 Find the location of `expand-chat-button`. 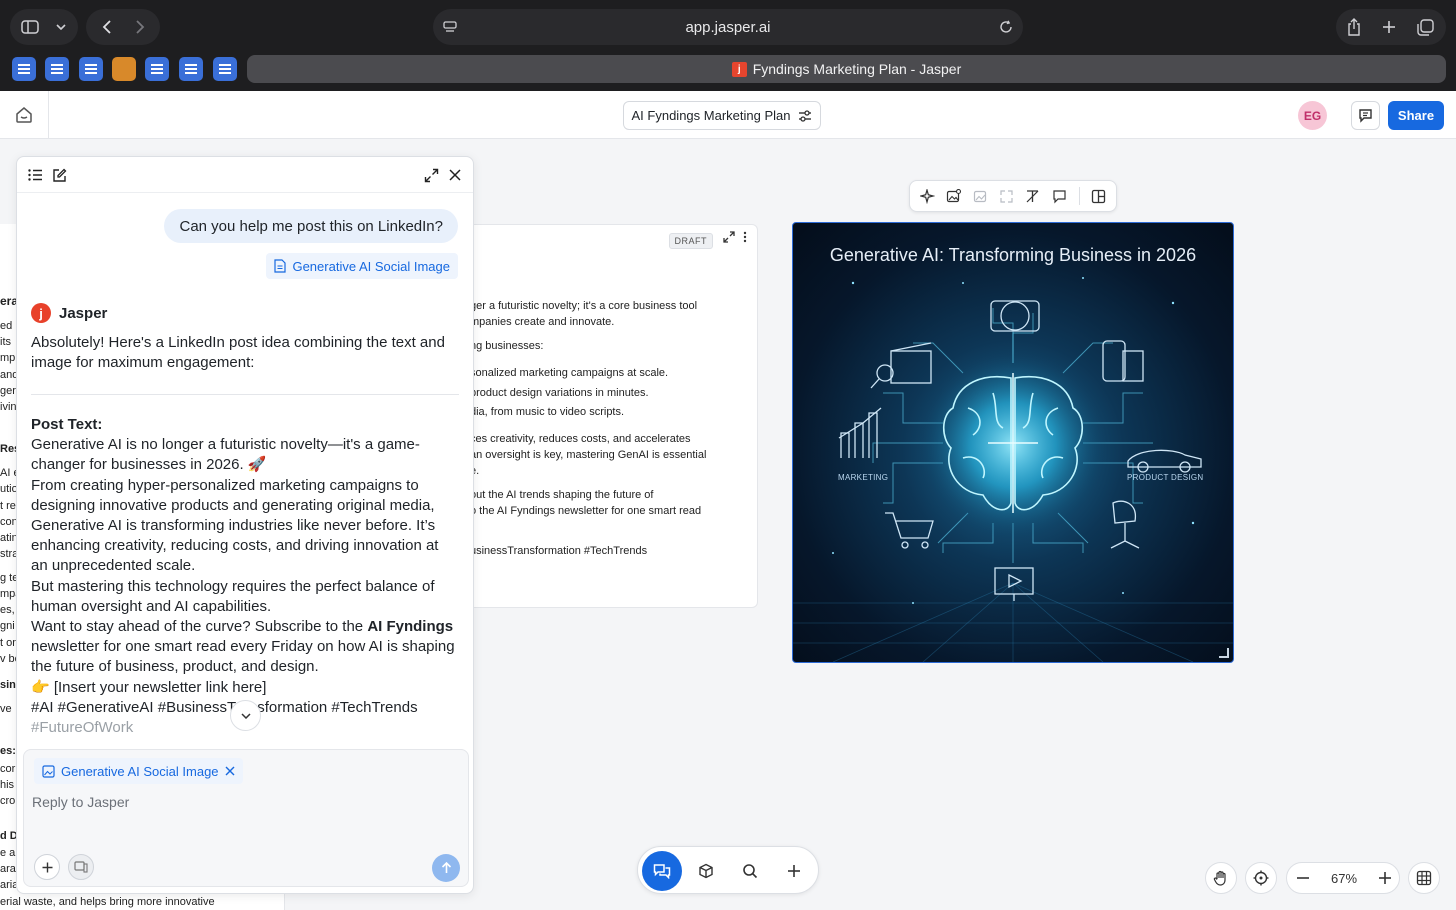

expand-chat-button is located at coordinates (431, 175).